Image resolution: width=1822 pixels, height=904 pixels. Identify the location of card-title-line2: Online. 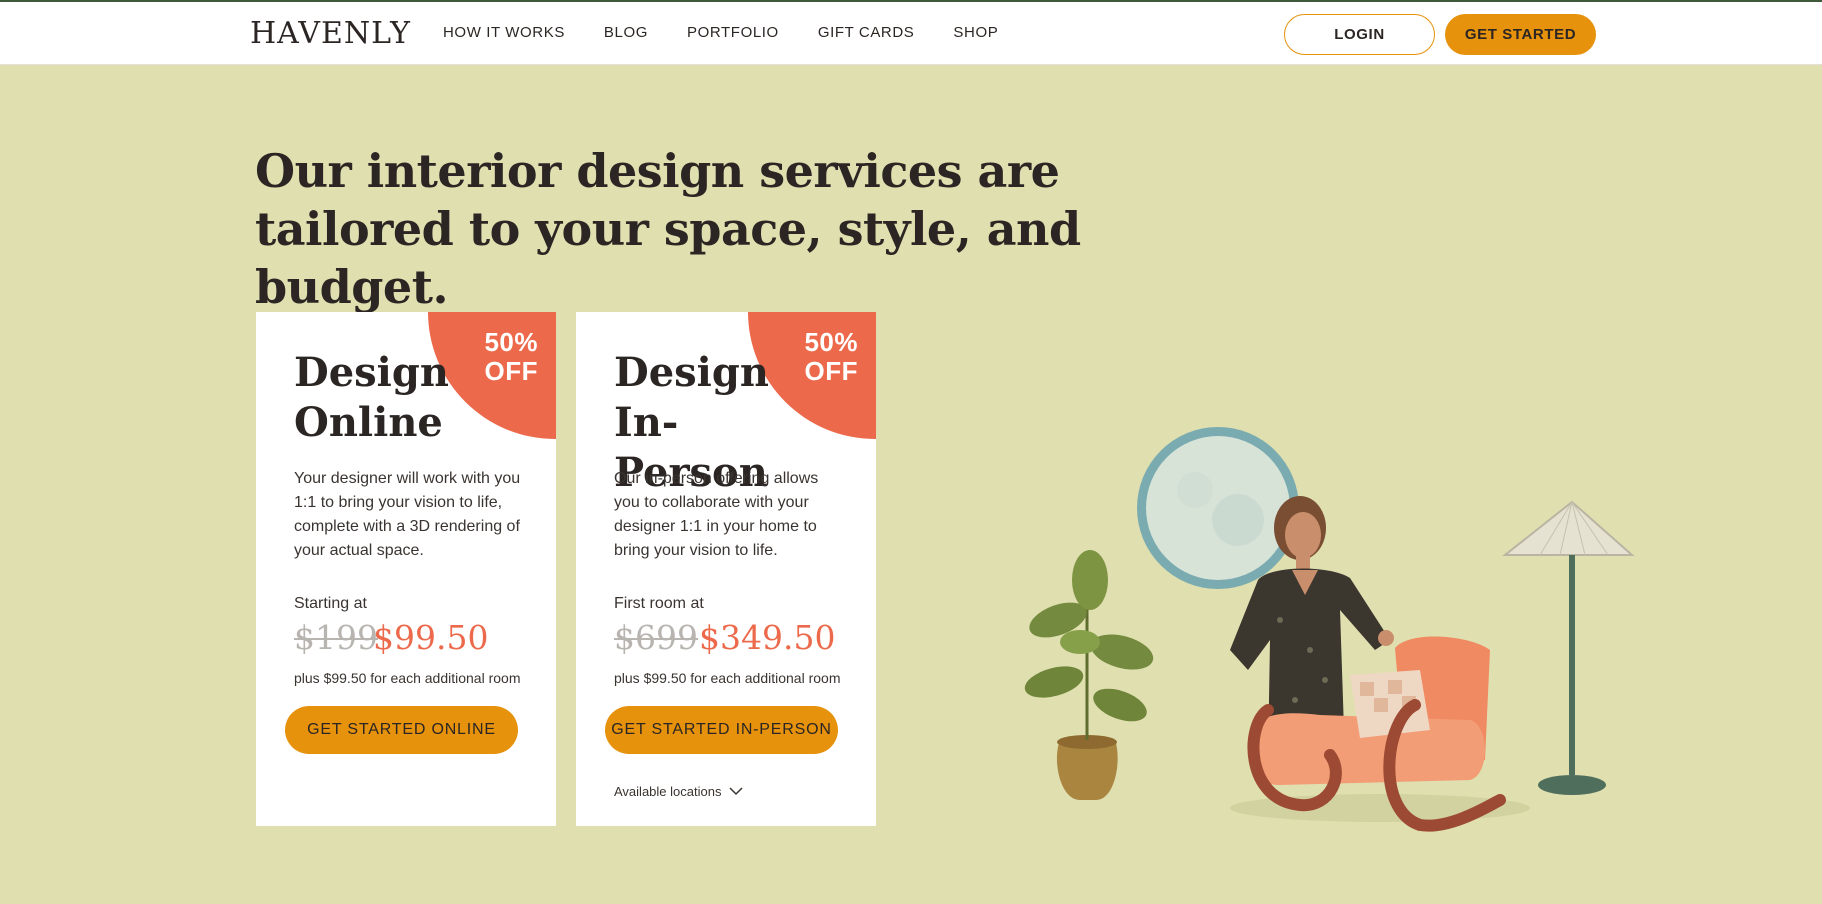
(368, 422).